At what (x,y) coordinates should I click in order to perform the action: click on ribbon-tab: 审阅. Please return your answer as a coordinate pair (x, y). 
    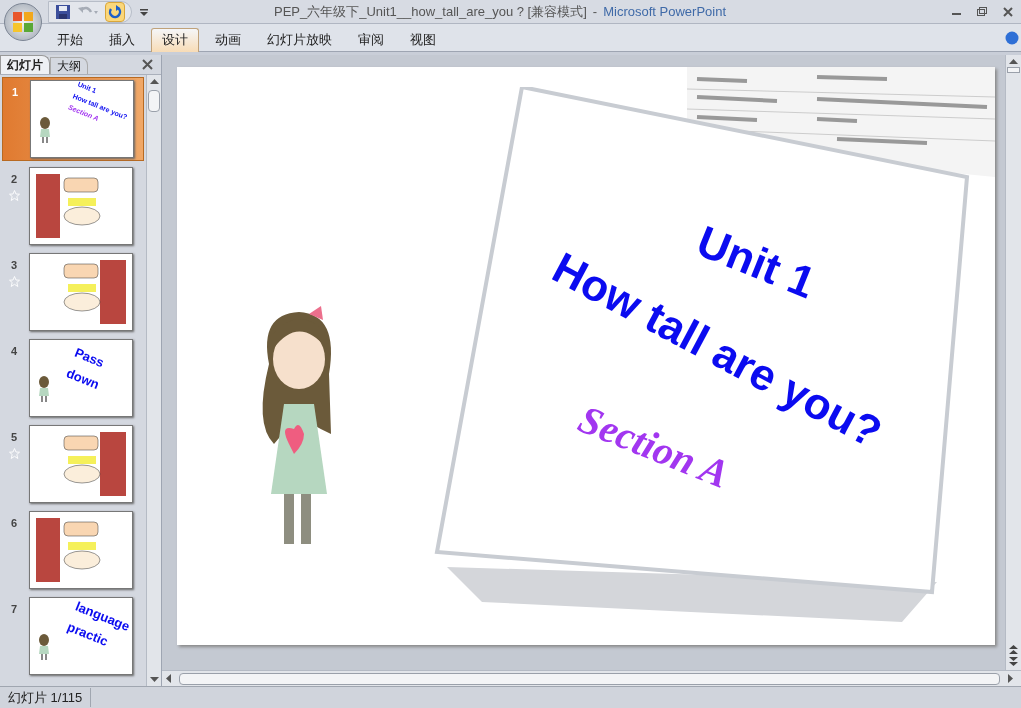
    Looking at the image, I should click on (371, 39).